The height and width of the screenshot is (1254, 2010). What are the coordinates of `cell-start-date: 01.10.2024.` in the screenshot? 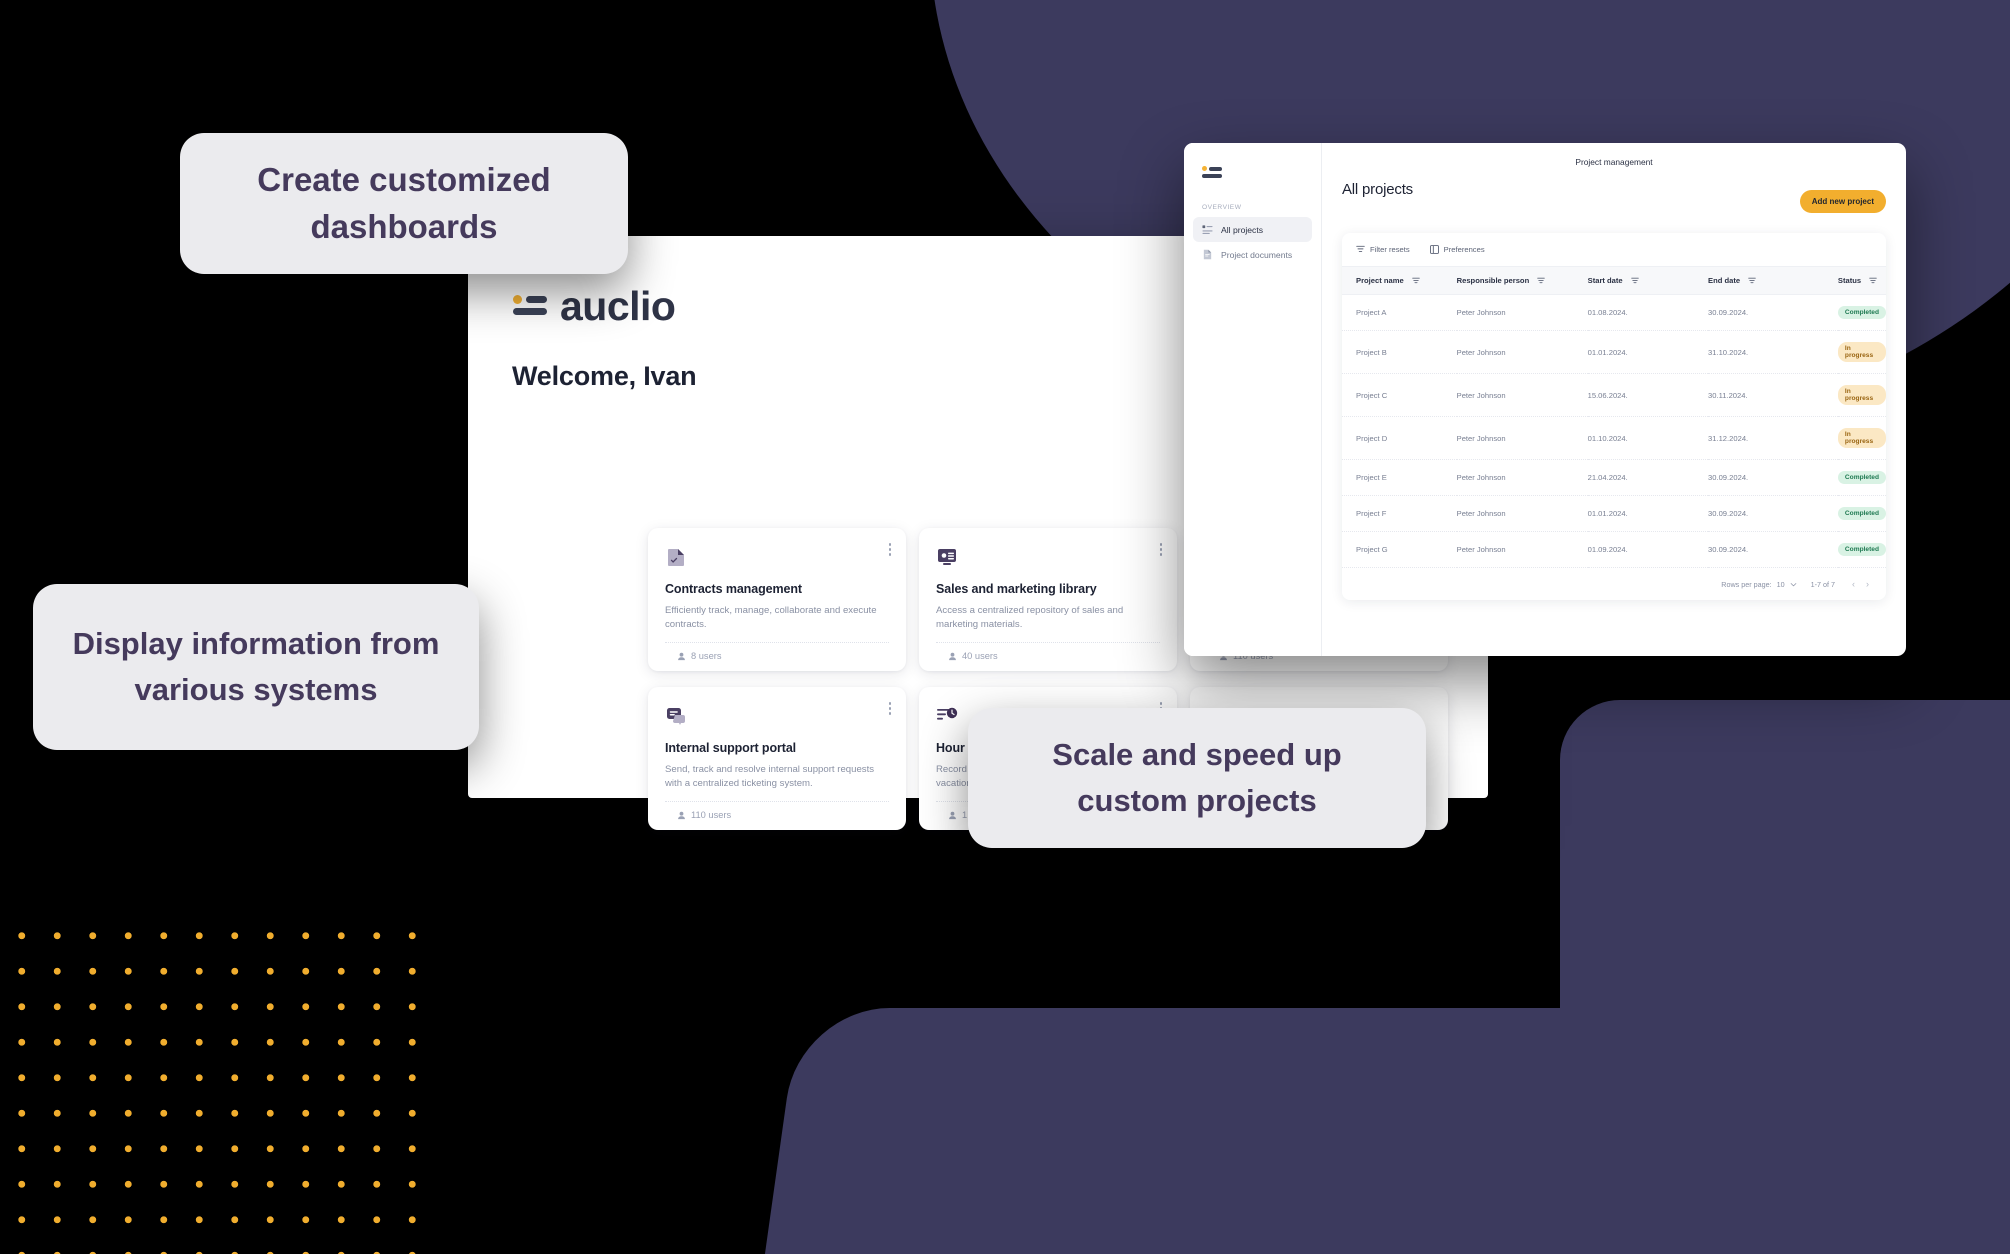 It's located at (1648, 438).